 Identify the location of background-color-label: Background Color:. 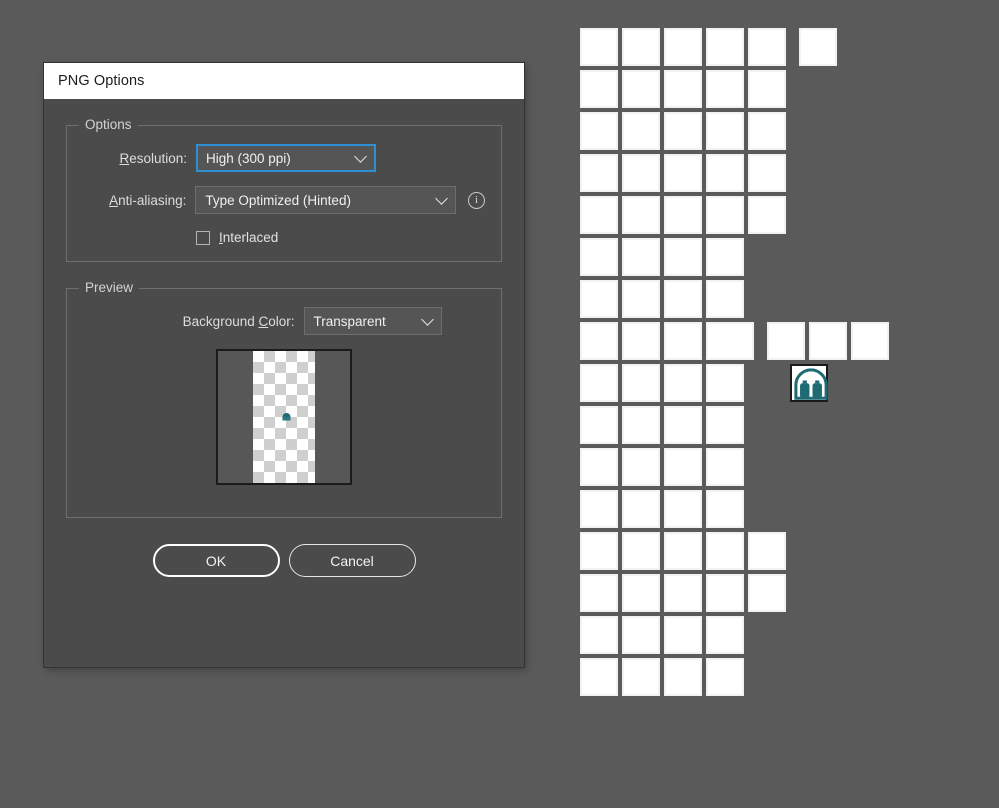
(215, 321).